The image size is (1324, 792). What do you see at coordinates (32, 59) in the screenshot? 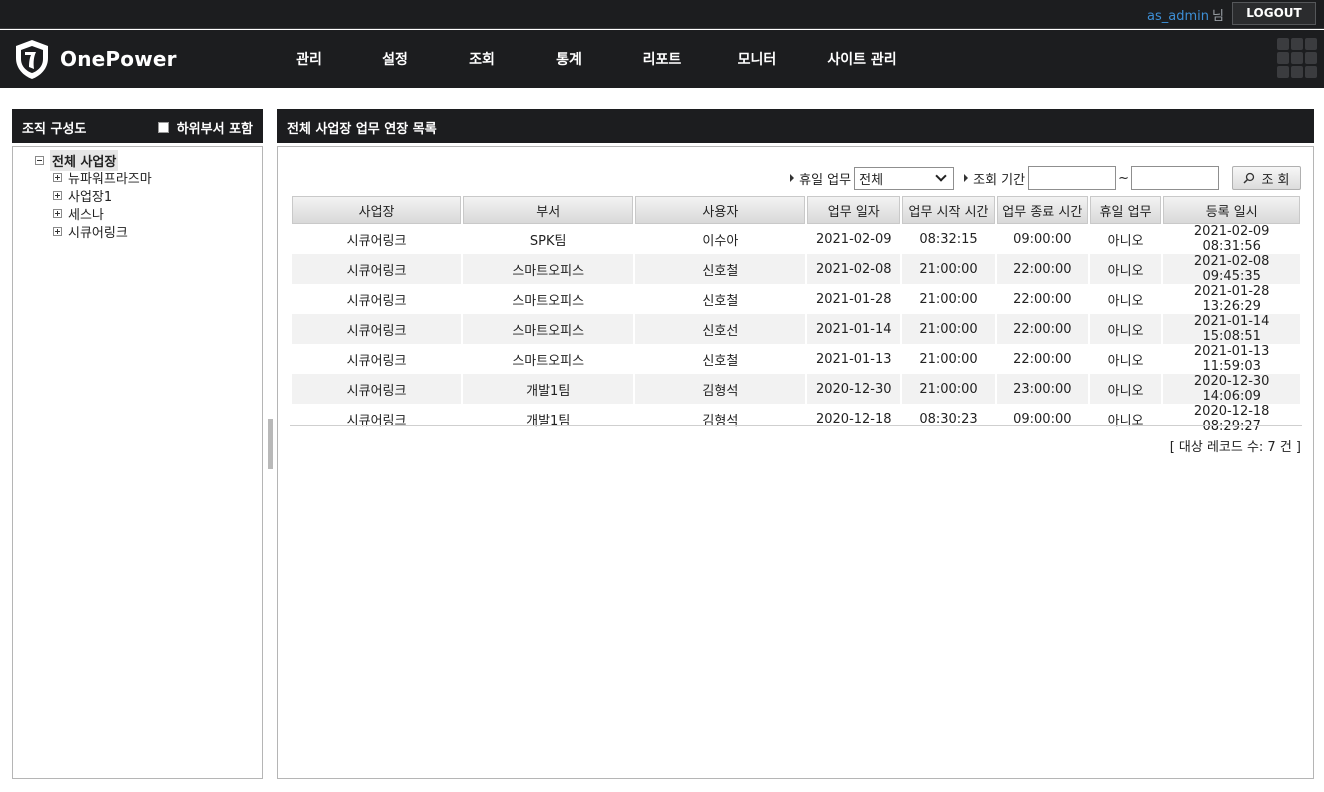
I see `shield-logo-icon` at bounding box center [32, 59].